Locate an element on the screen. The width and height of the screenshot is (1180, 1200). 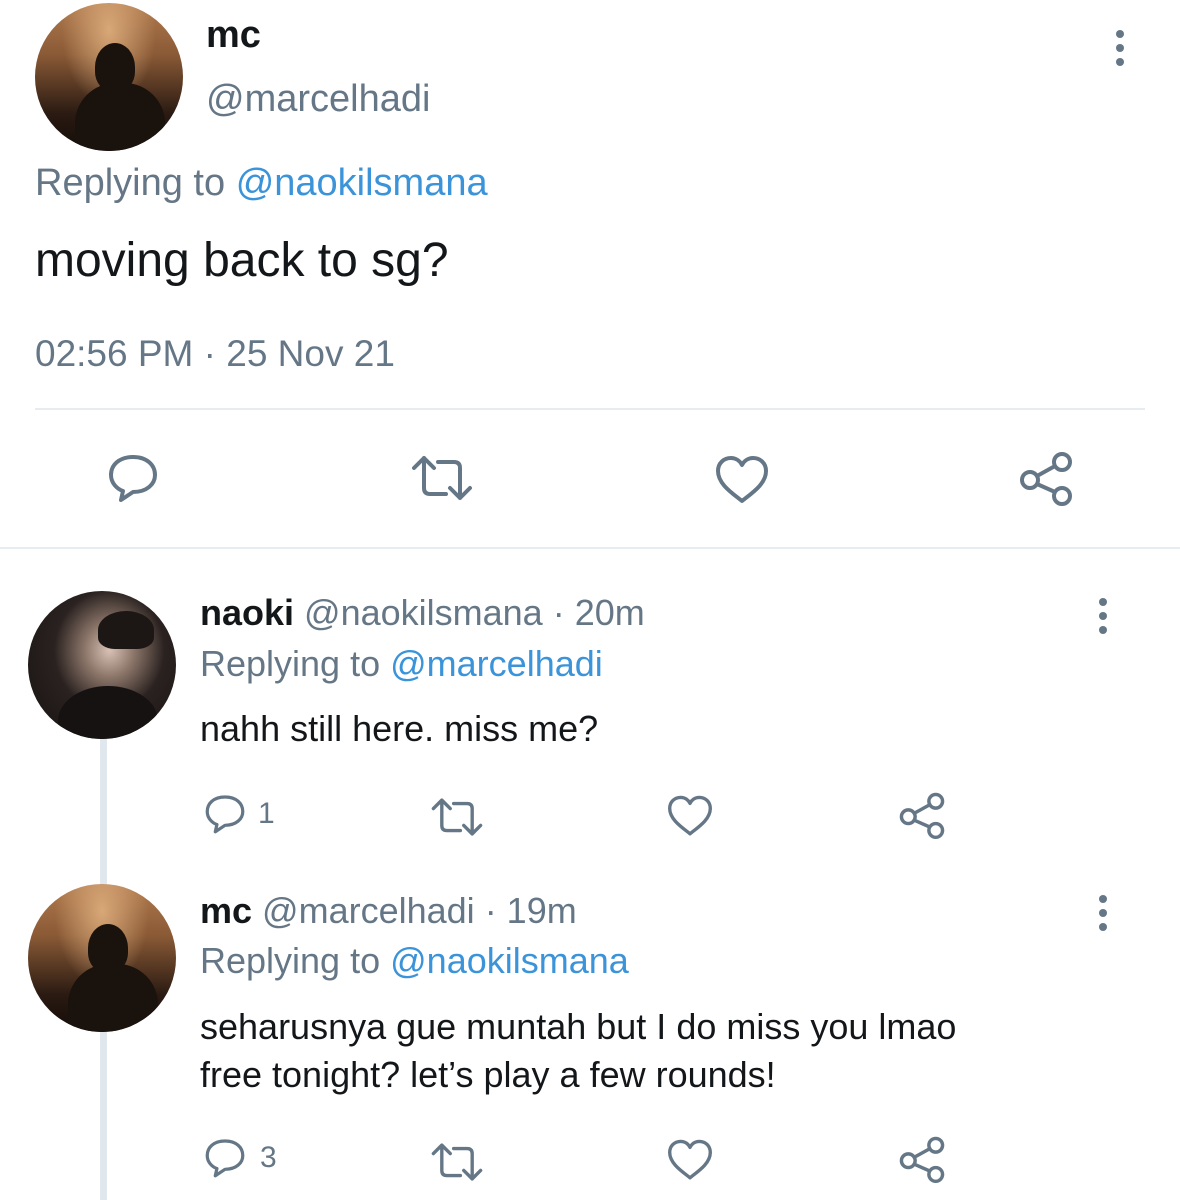
reply-header: naoki @naokilsmana · 20m is located at coordinates (422, 613).